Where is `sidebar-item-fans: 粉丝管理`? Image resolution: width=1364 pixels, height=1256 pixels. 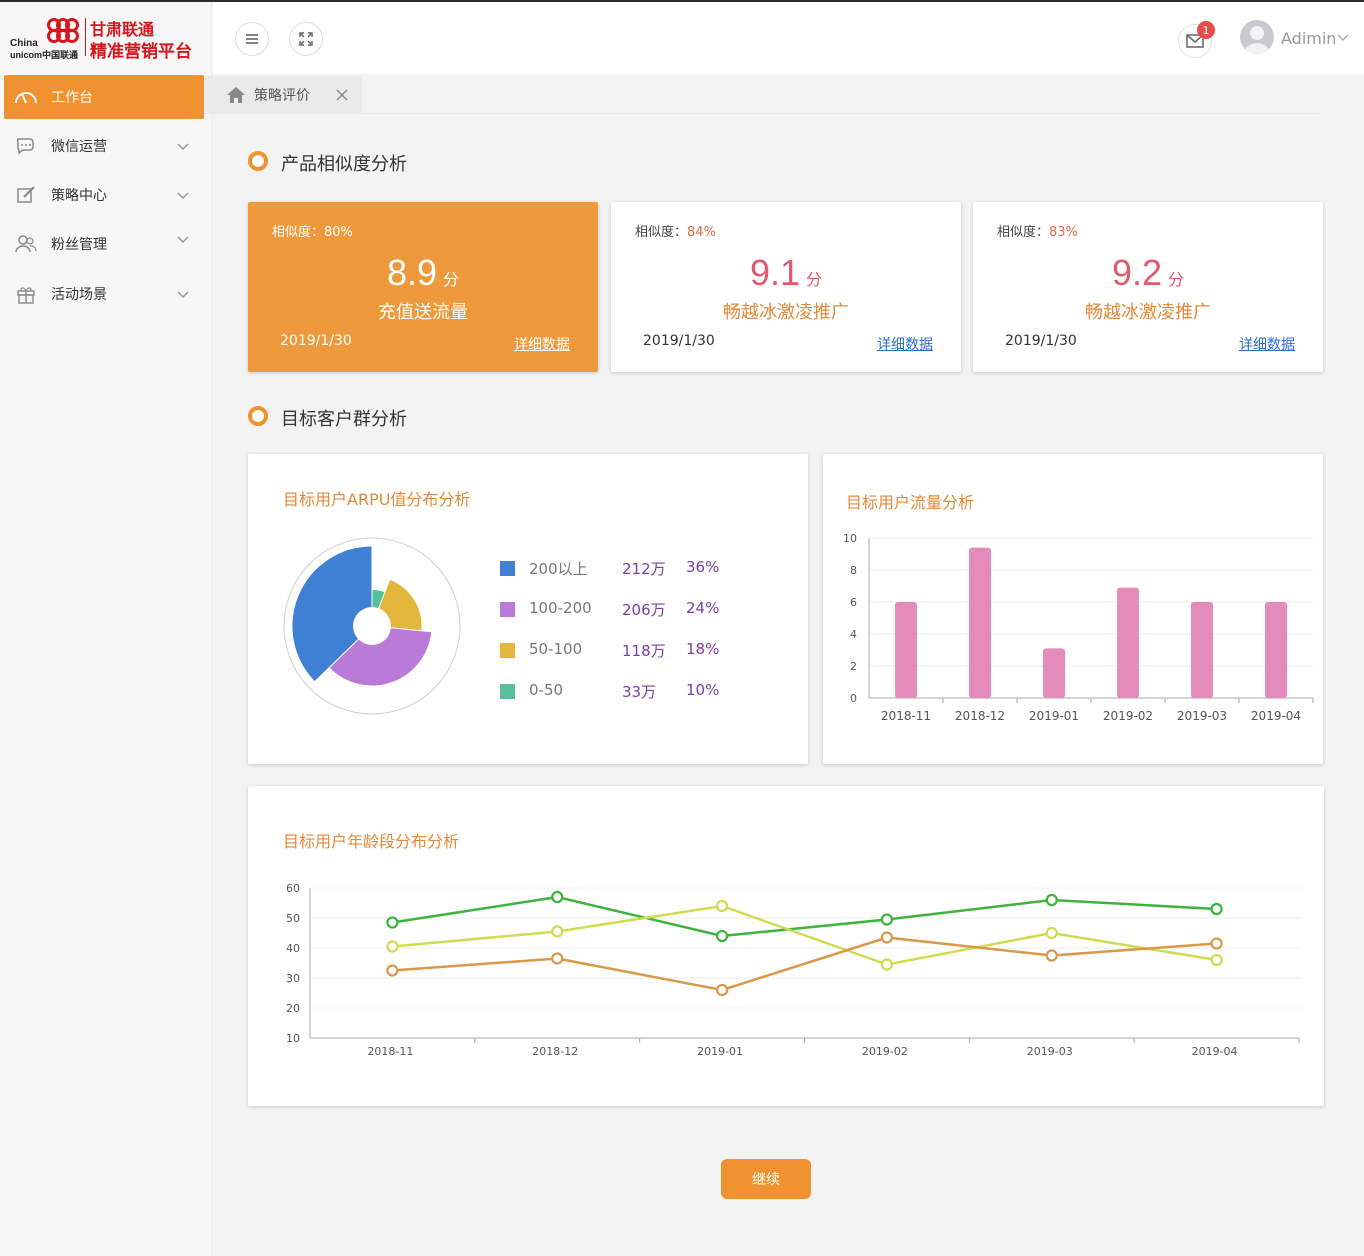 sidebar-item-fans: 粉丝管理 is located at coordinates (104, 244).